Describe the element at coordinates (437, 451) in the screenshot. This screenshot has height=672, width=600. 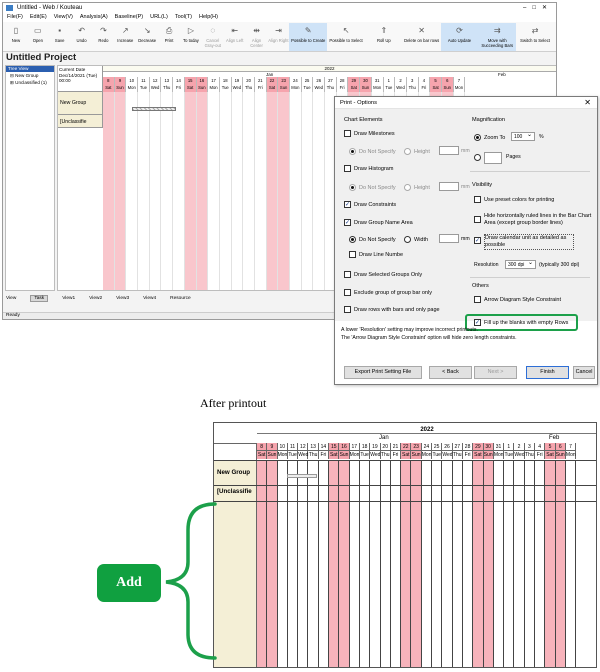
I see `printout-day-cell: 25 Tue` at that location.